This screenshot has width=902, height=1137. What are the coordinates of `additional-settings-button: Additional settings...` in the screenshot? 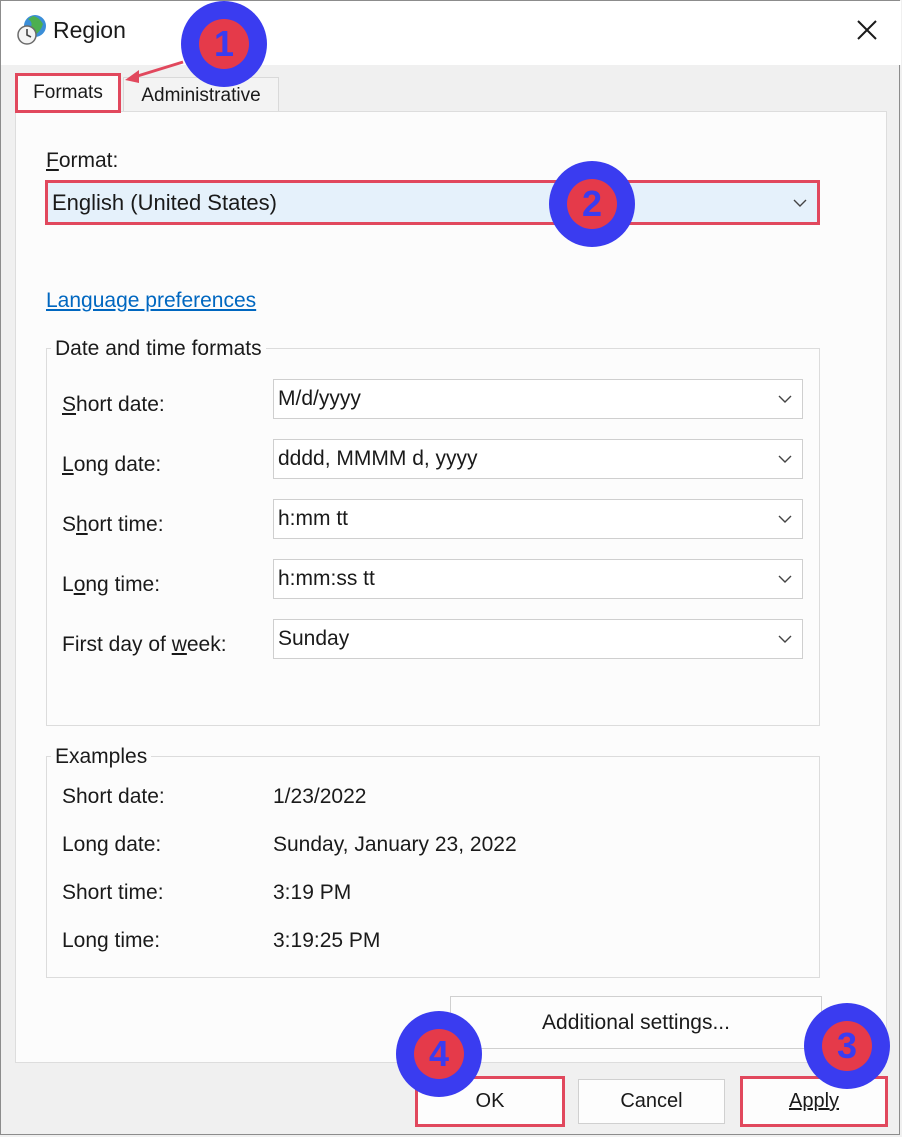 It's located at (636, 1022).